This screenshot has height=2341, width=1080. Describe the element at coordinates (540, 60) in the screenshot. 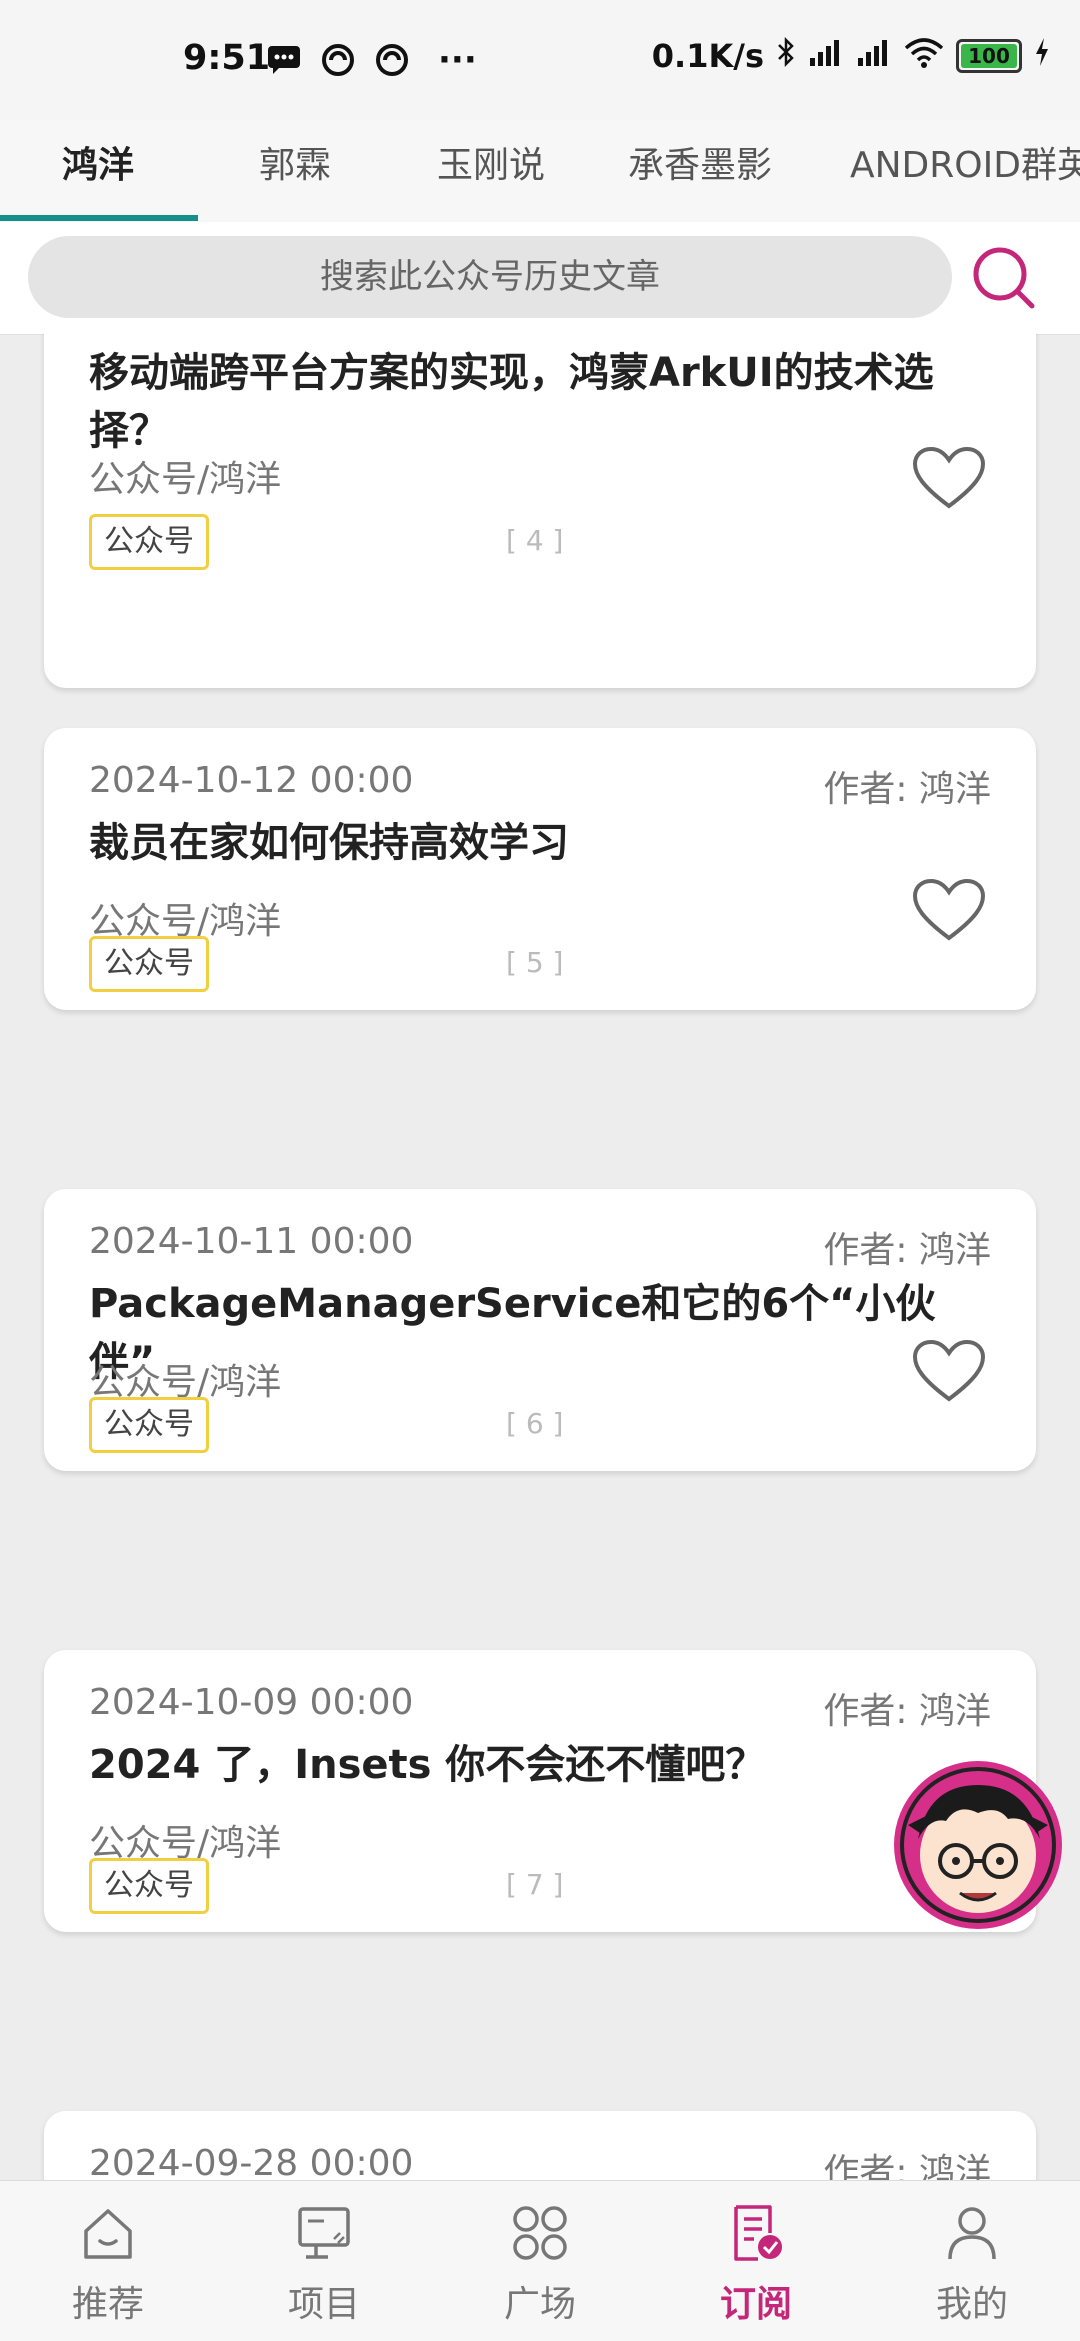

I see `status-bar: 9:51 ··· 0.1K/s 100` at that location.